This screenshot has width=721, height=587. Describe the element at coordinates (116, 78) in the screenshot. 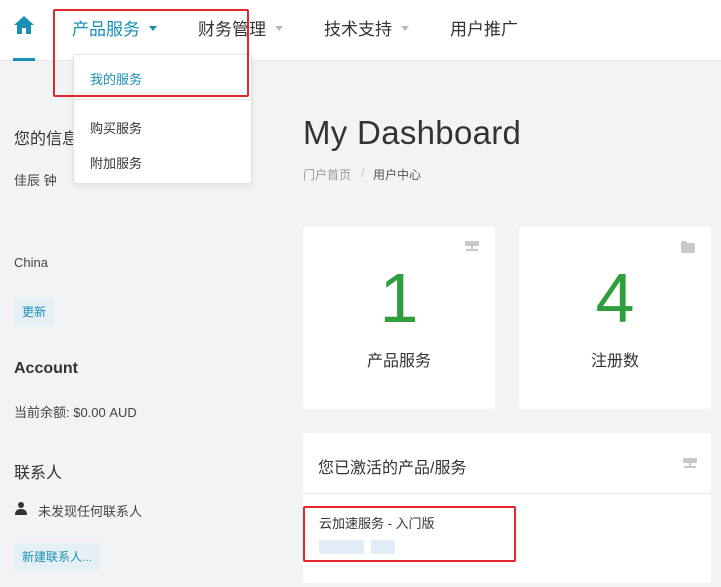

I see `dropdown-item-my-services: 我的服务` at that location.